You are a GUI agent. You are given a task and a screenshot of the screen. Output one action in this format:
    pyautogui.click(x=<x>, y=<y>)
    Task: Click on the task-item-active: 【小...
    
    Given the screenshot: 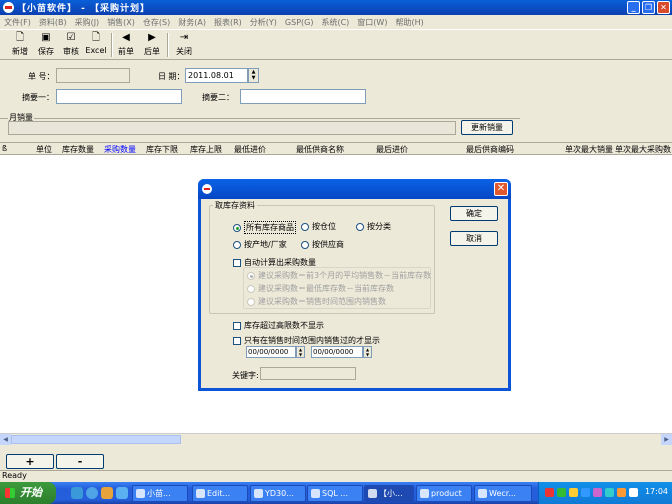 What is the action you would take?
    pyautogui.click(x=389, y=493)
    